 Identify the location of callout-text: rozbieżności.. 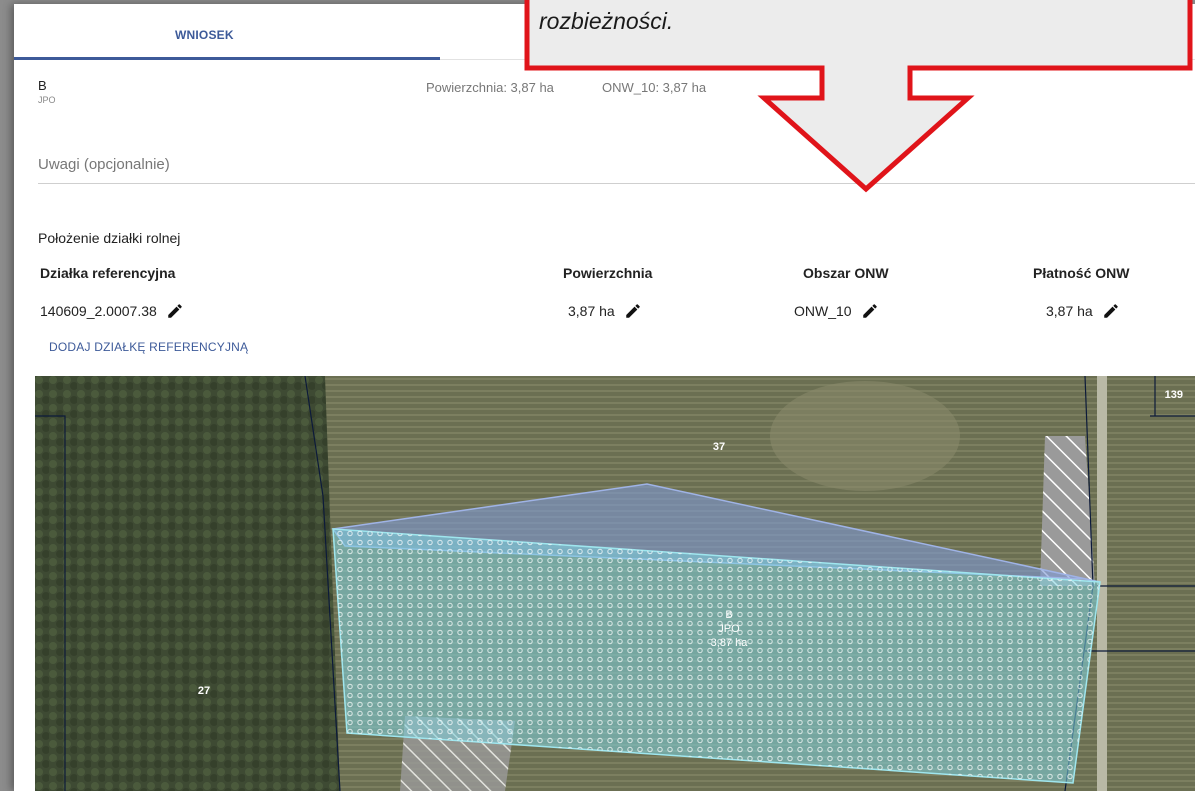
(606, 21).